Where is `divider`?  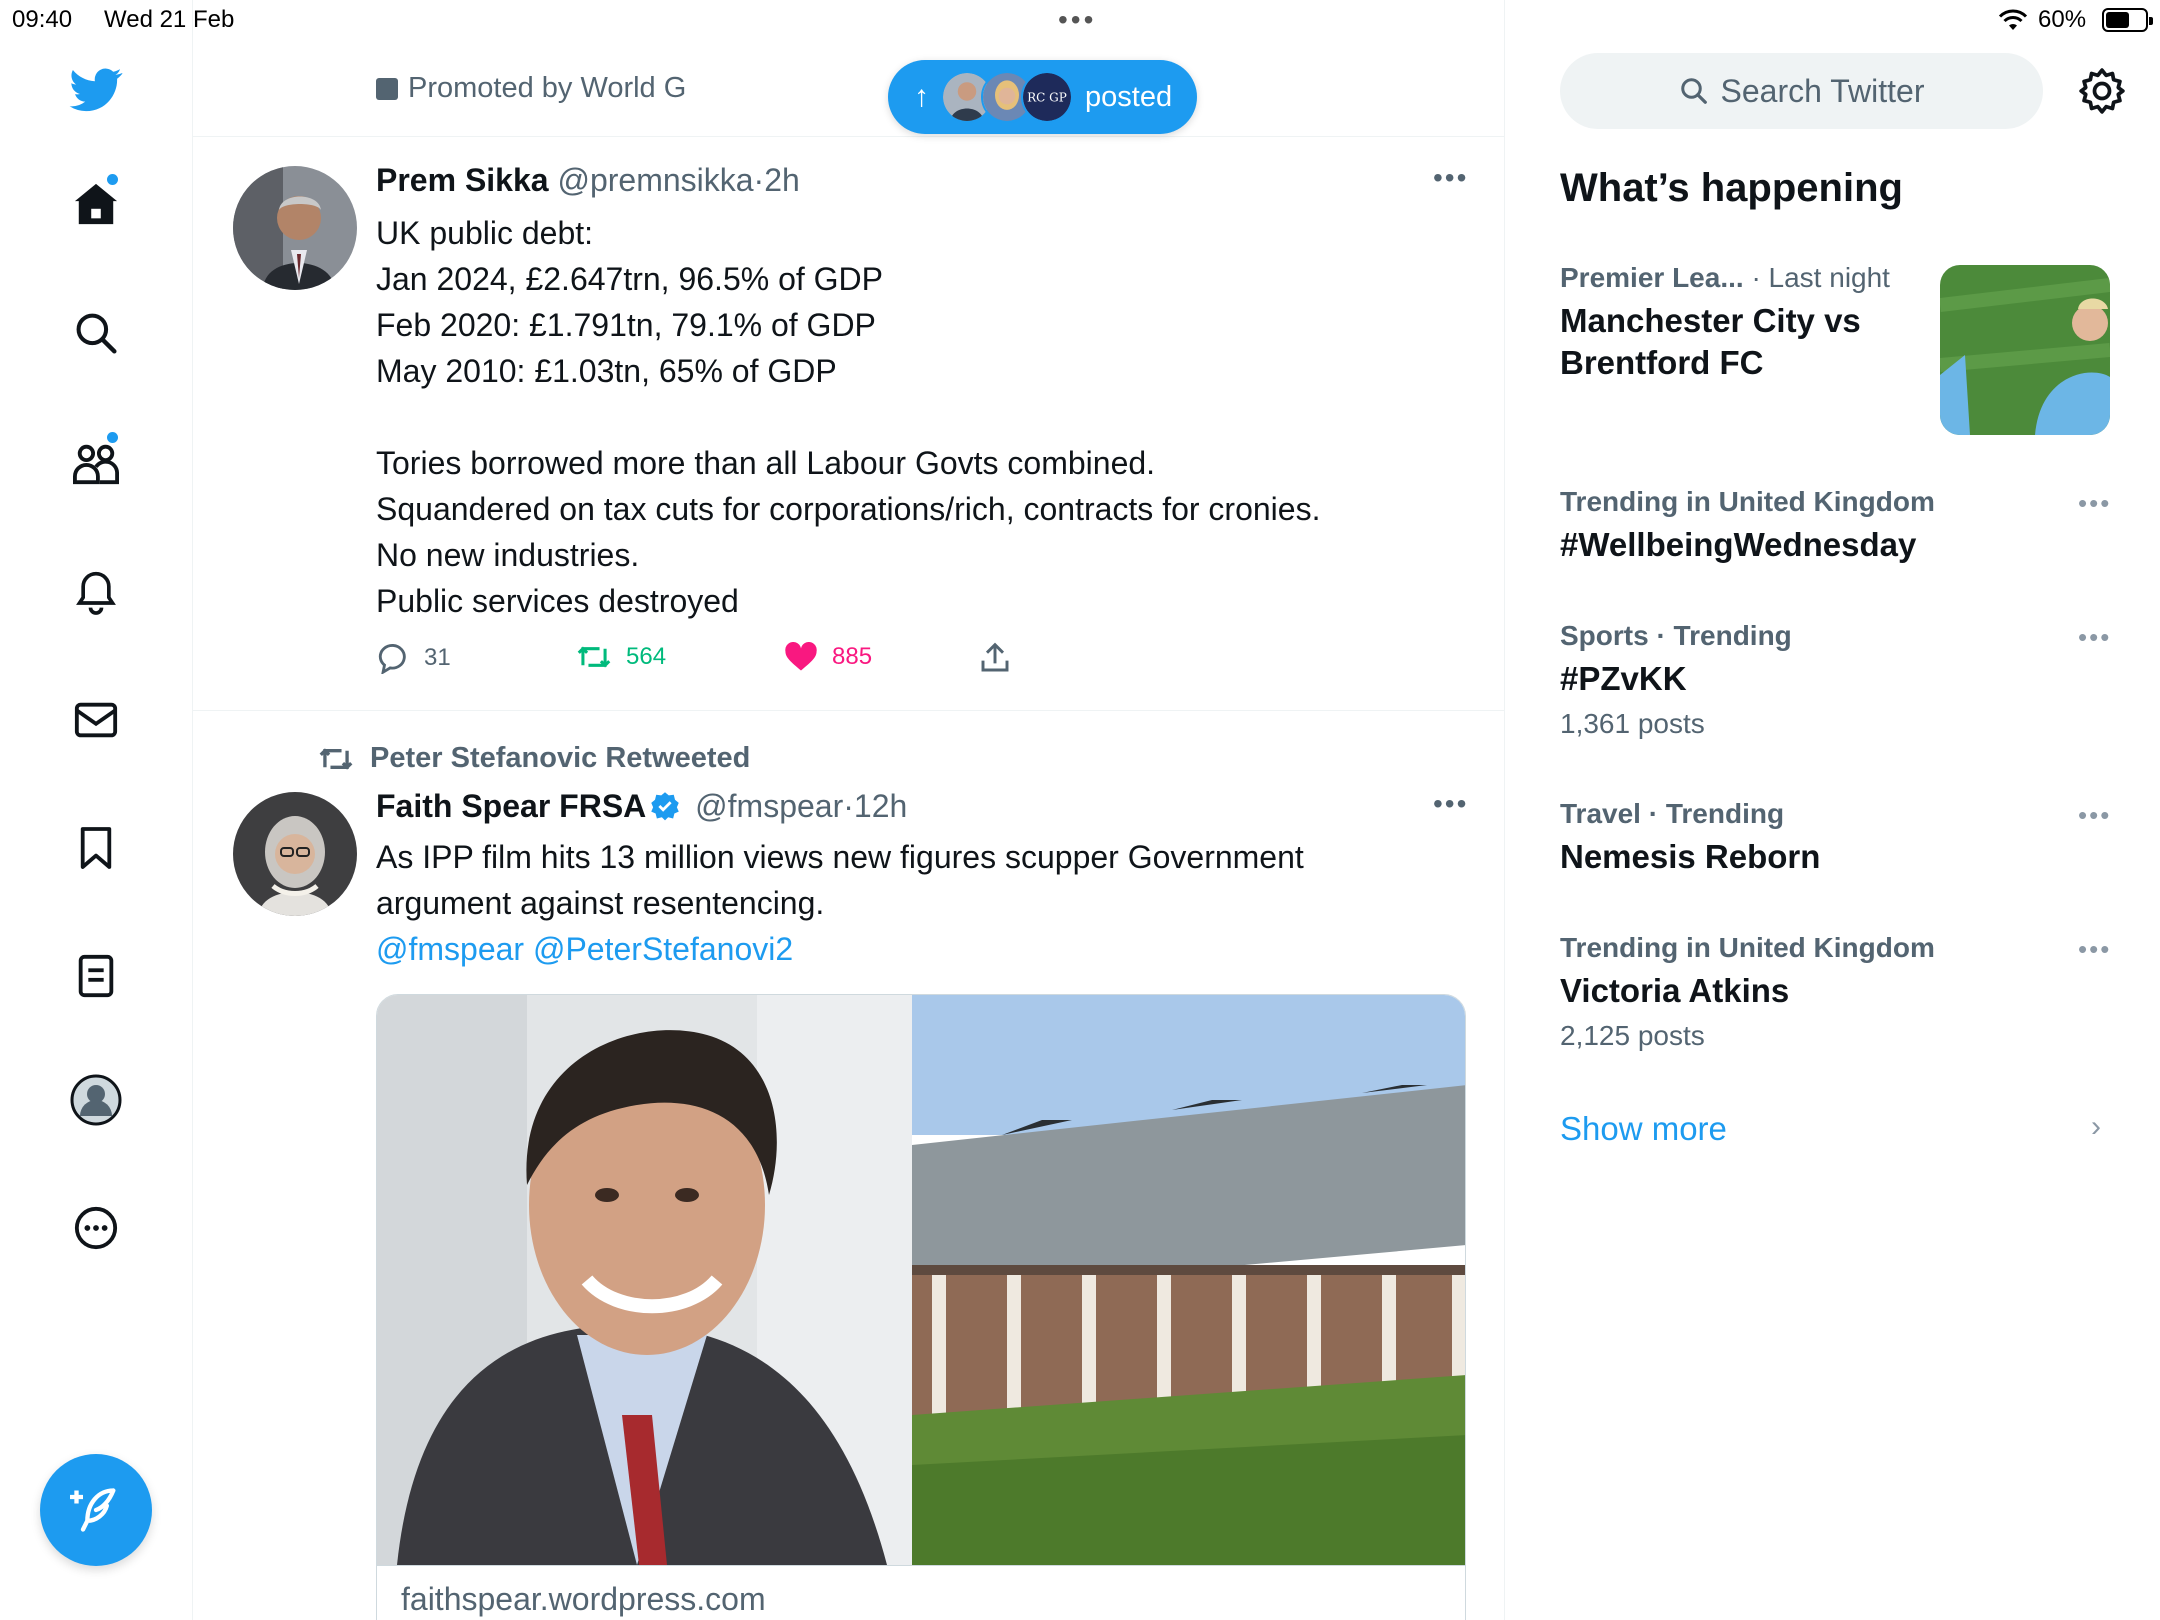
divider is located at coordinates (848, 136).